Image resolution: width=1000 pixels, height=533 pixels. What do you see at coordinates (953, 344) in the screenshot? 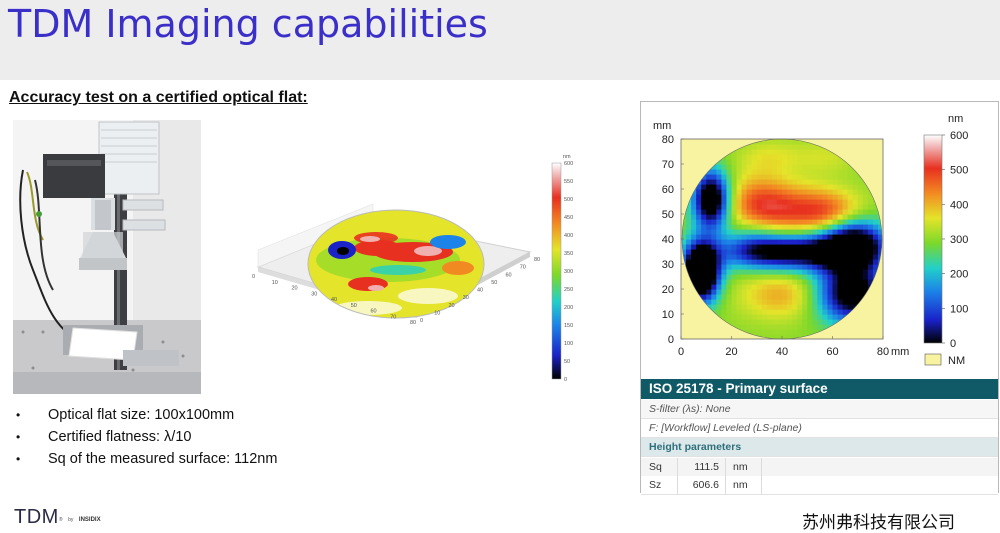
I see `colorbar-tick-label: 0` at bounding box center [953, 344].